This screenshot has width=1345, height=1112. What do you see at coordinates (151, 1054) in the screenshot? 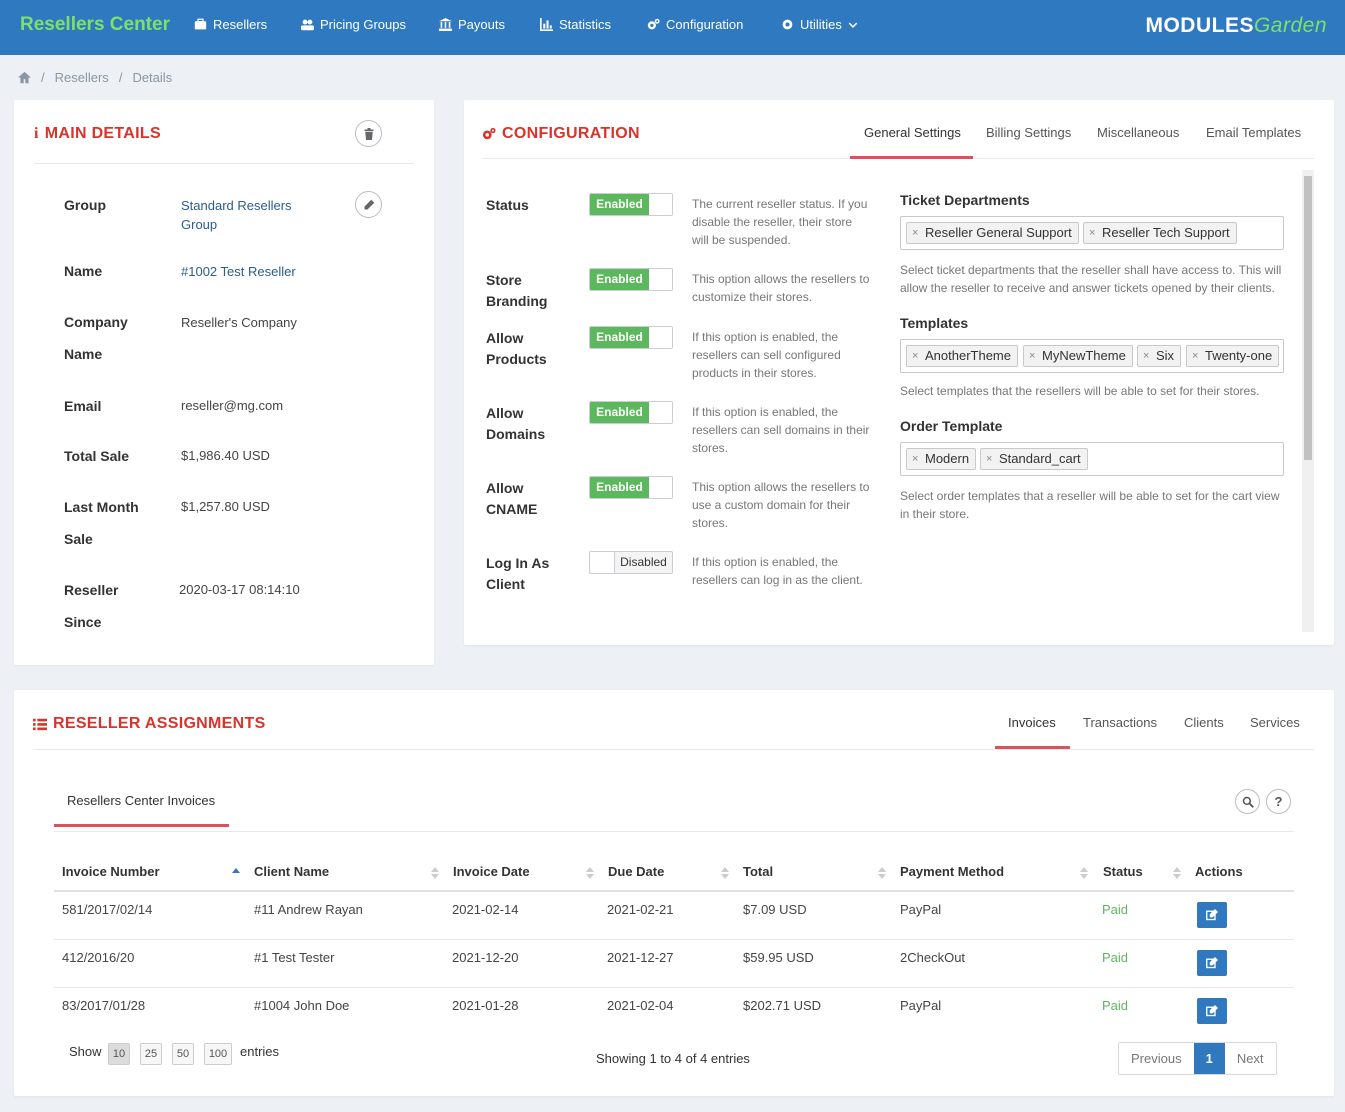
I see `page-size-25: 25` at bounding box center [151, 1054].